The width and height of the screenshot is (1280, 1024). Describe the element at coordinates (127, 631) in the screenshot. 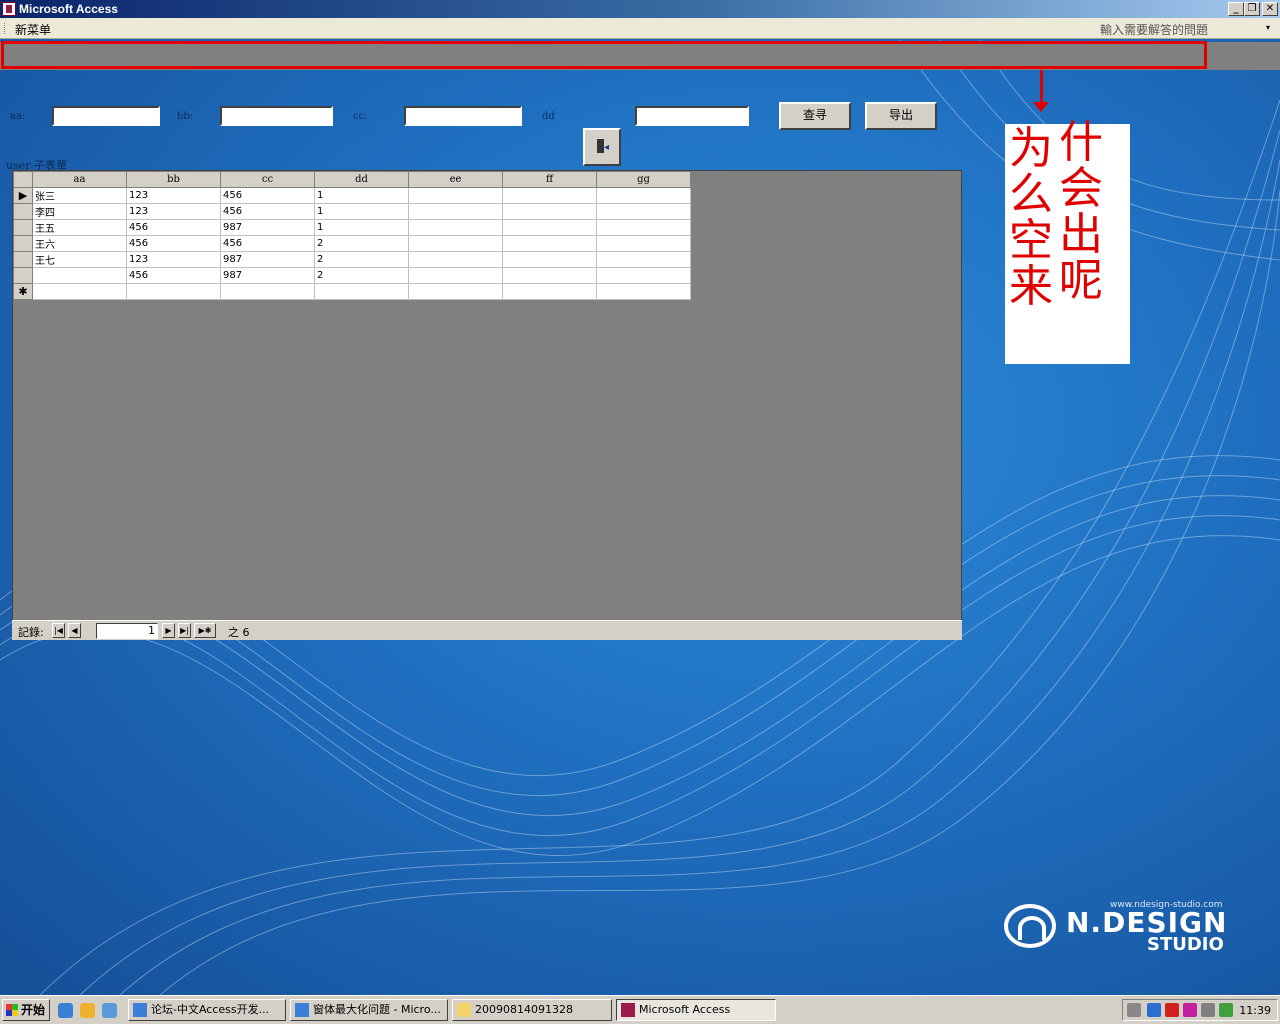

I see `current-record-input: 1` at that location.